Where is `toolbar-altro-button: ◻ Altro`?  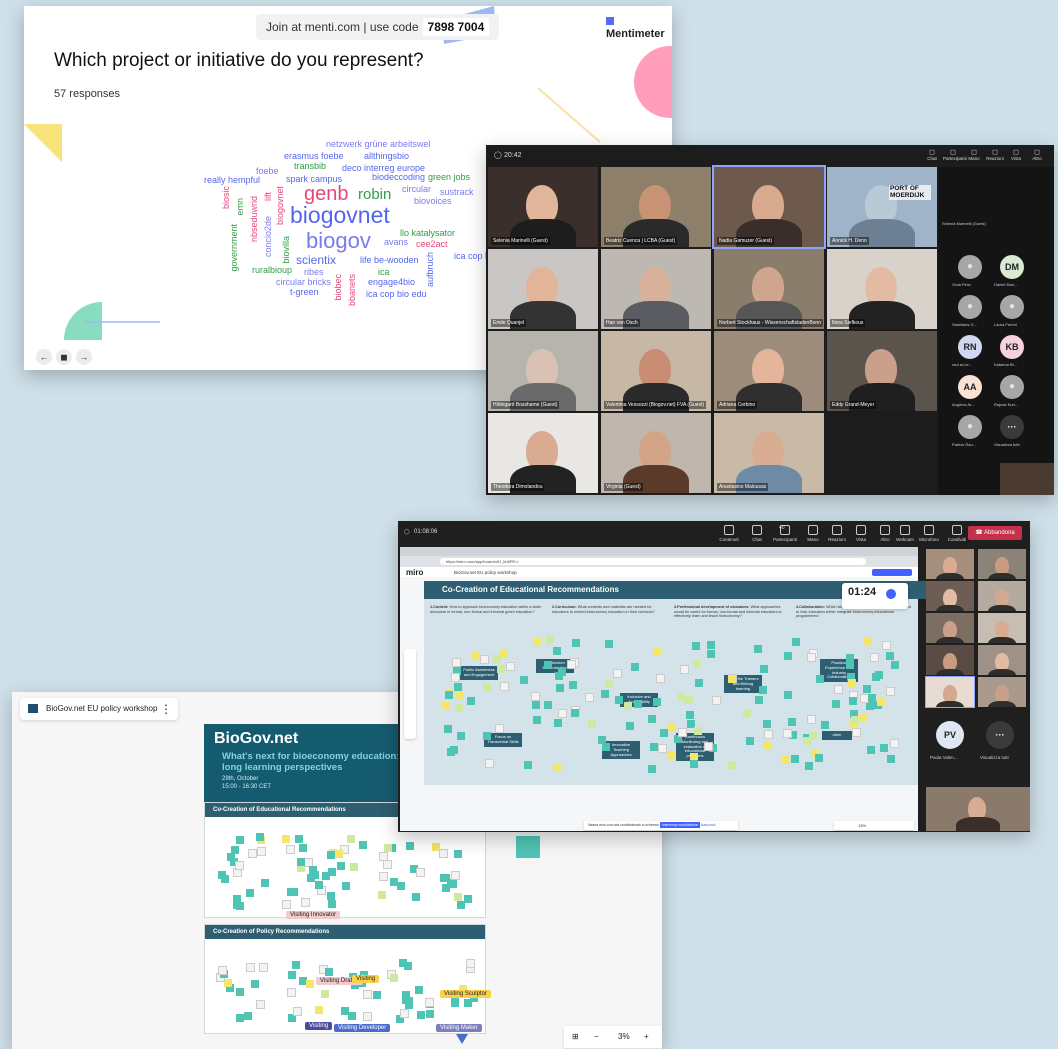 toolbar-altro-button: ◻ Altro is located at coordinates (1037, 154).